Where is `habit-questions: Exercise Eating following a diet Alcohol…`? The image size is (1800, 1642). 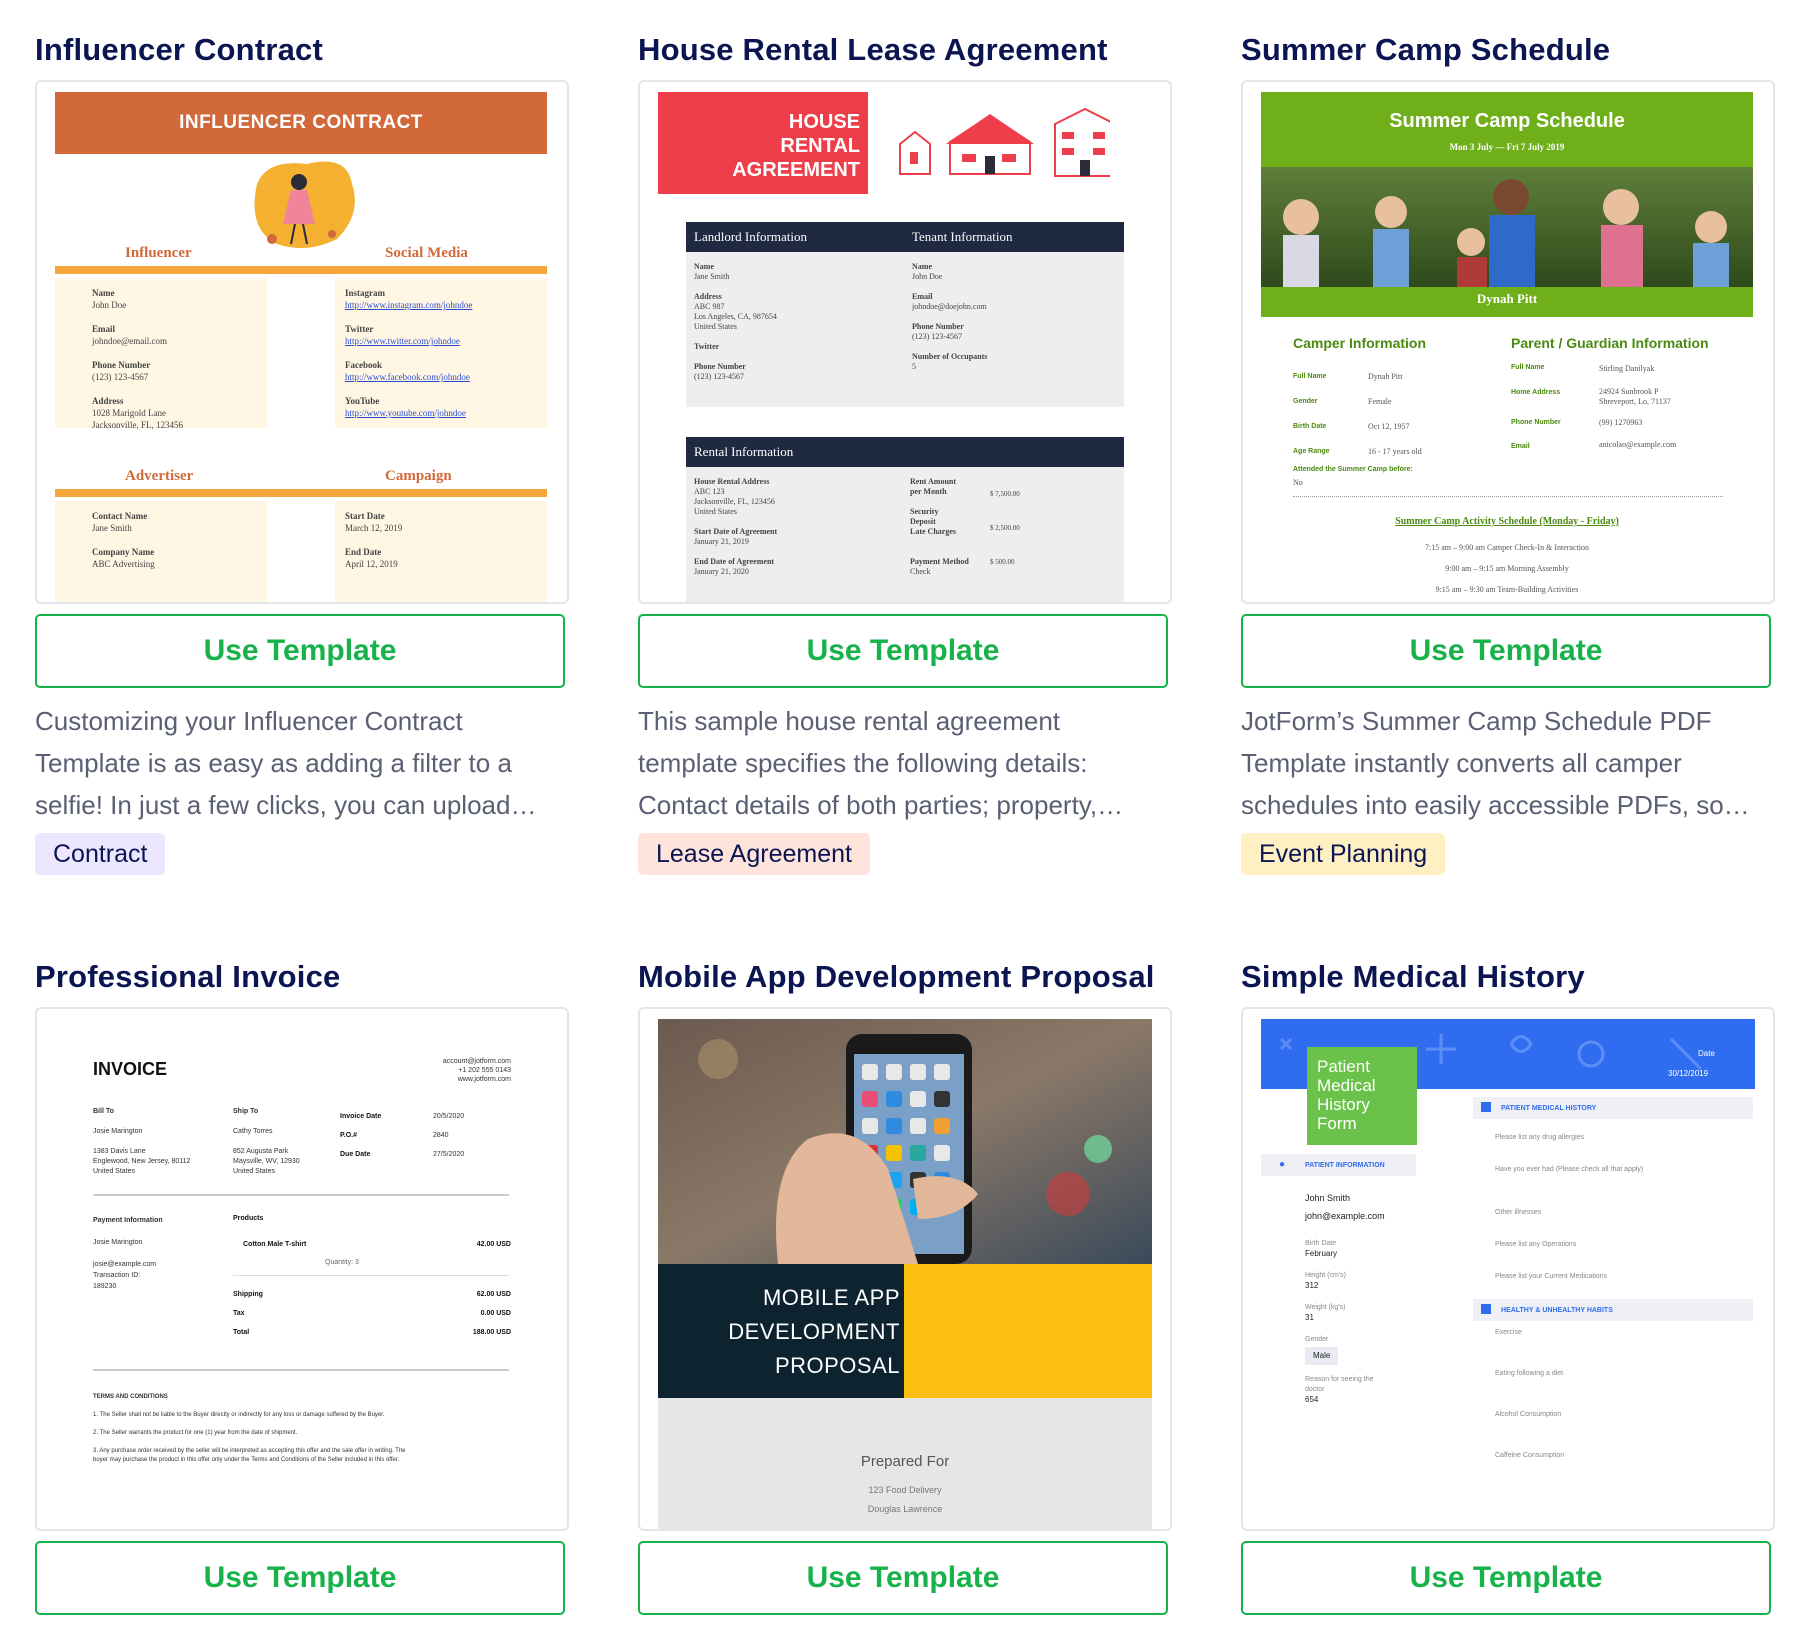 habit-questions: Exercise Eating following a diet Alcohol… is located at coordinates (1530, 1394).